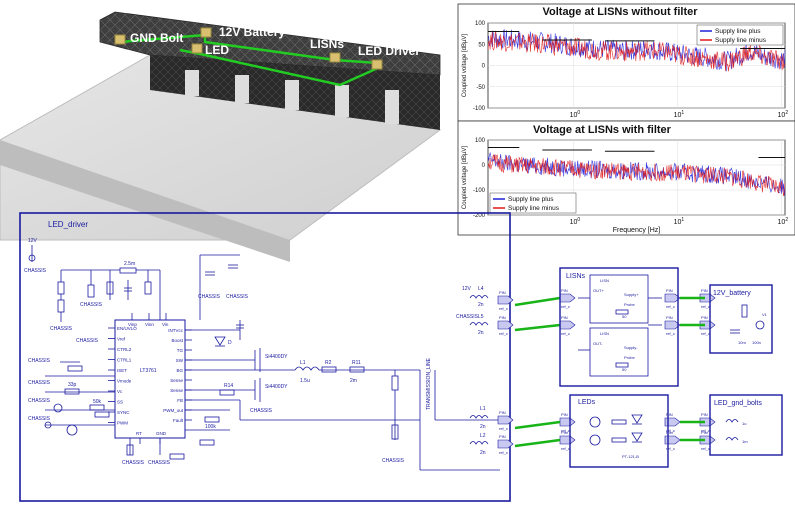 The height and width of the screenshot is (506, 795). What do you see at coordinates (631, 294) in the screenshot?
I see `lisn-top-pin-2: Supply+` at bounding box center [631, 294].